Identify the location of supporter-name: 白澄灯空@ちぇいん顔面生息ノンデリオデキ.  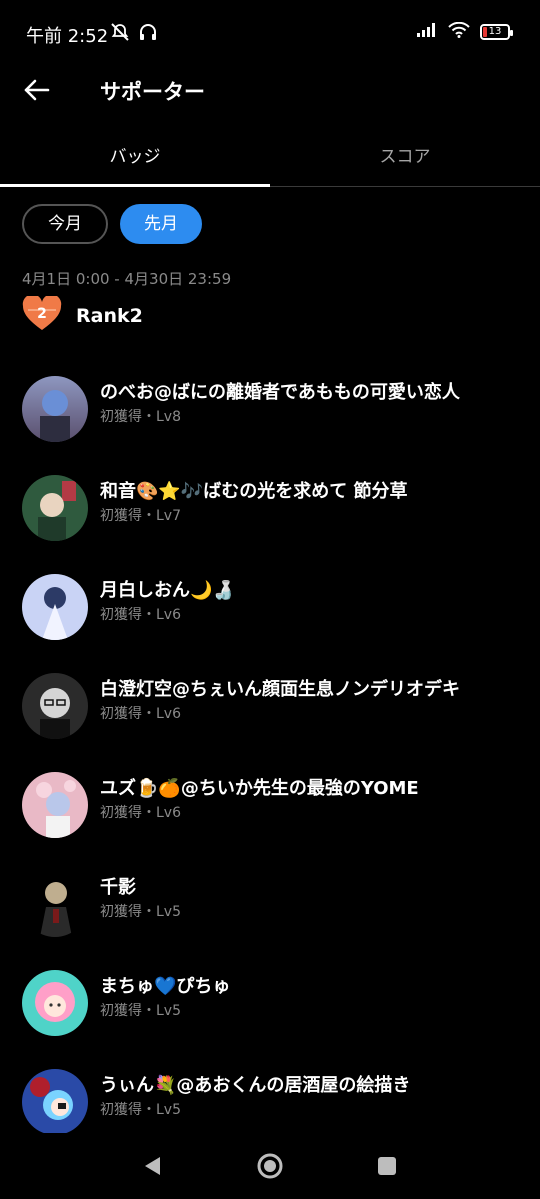
(280, 689).